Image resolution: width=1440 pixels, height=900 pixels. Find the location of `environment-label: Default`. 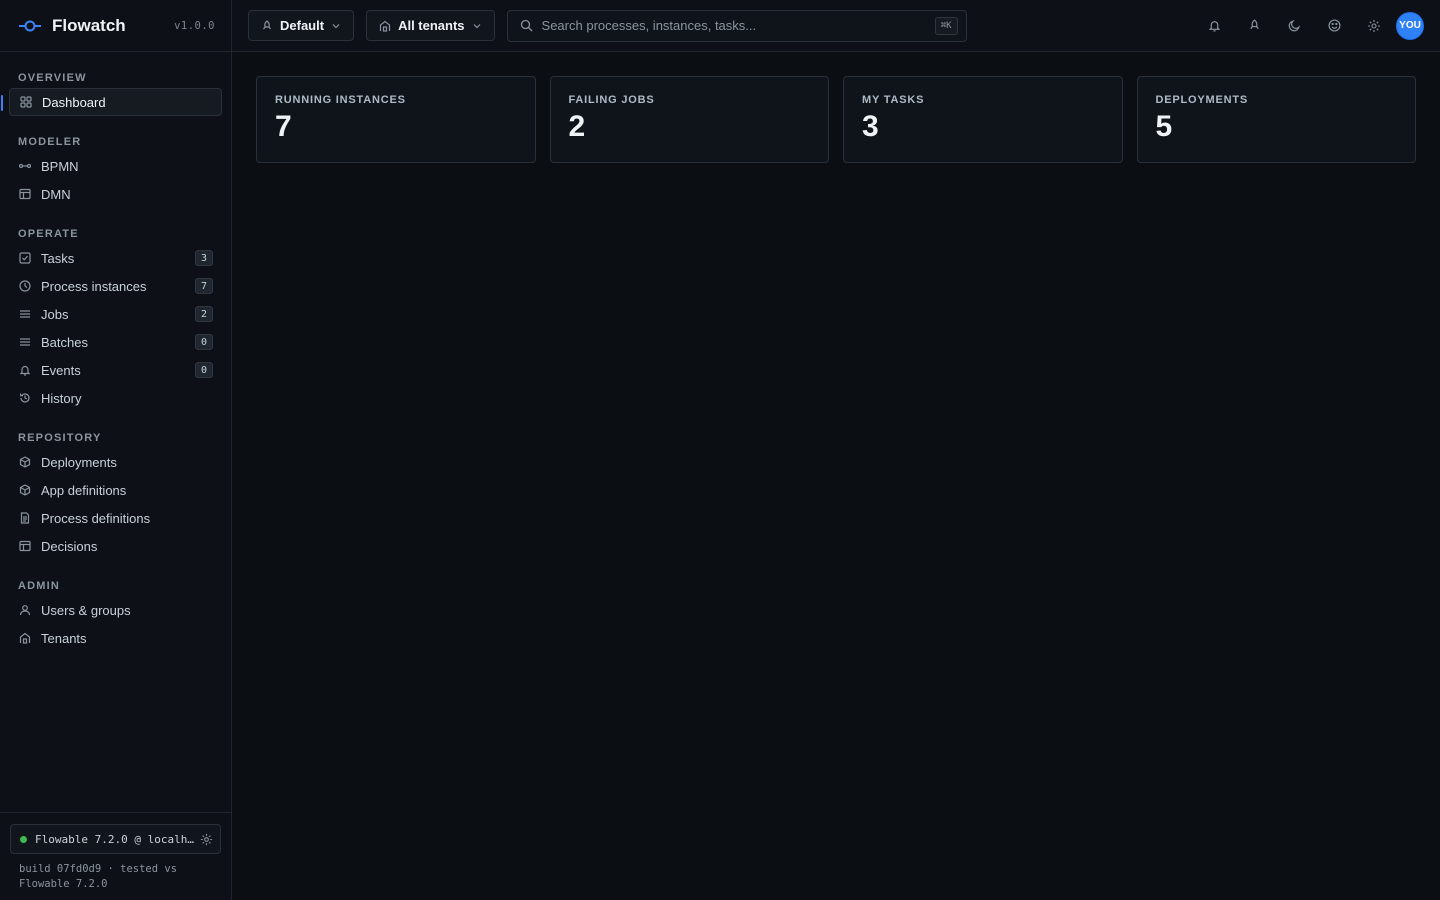

environment-label: Default is located at coordinates (302, 25).